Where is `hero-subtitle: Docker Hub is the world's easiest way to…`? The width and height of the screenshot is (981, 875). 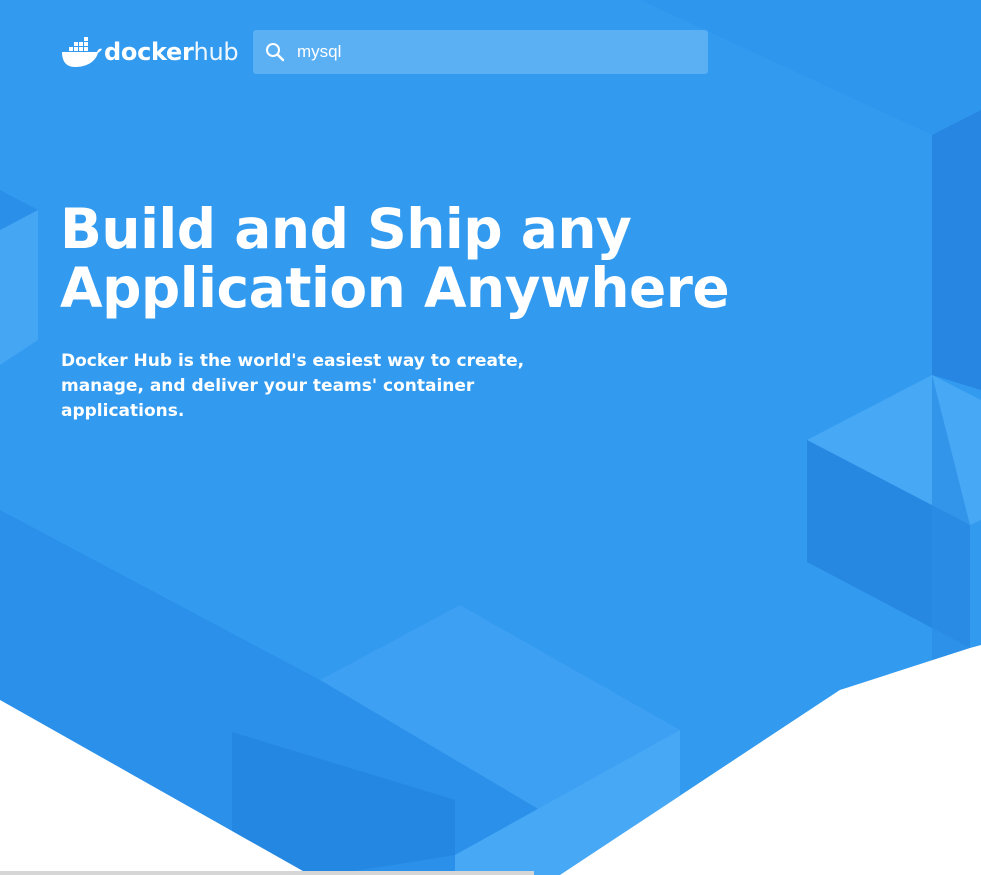 hero-subtitle: Docker Hub is the world's easiest way to… is located at coordinates (293, 386).